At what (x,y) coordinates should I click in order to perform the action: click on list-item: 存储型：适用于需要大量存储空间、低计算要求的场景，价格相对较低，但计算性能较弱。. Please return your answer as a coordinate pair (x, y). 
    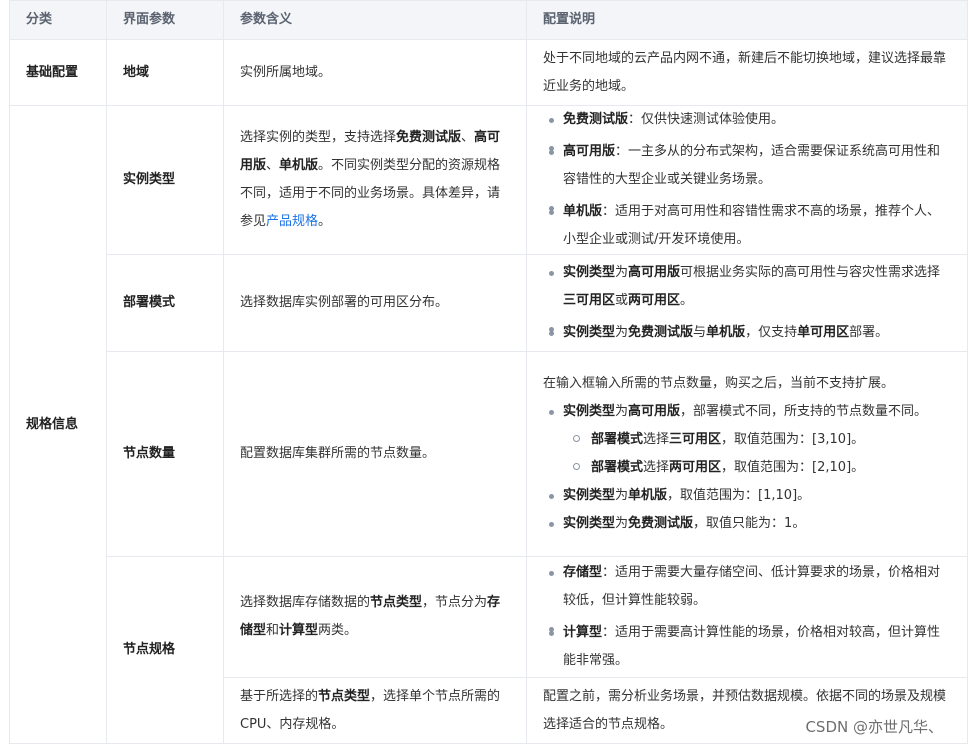
    Looking at the image, I should click on (747, 587).